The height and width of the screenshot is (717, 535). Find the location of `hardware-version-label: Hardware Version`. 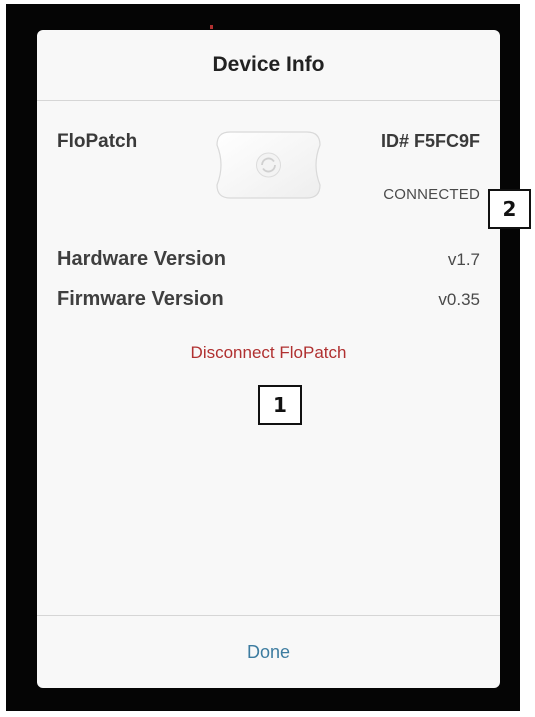

hardware-version-label: Hardware Version is located at coordinates (141, 259).